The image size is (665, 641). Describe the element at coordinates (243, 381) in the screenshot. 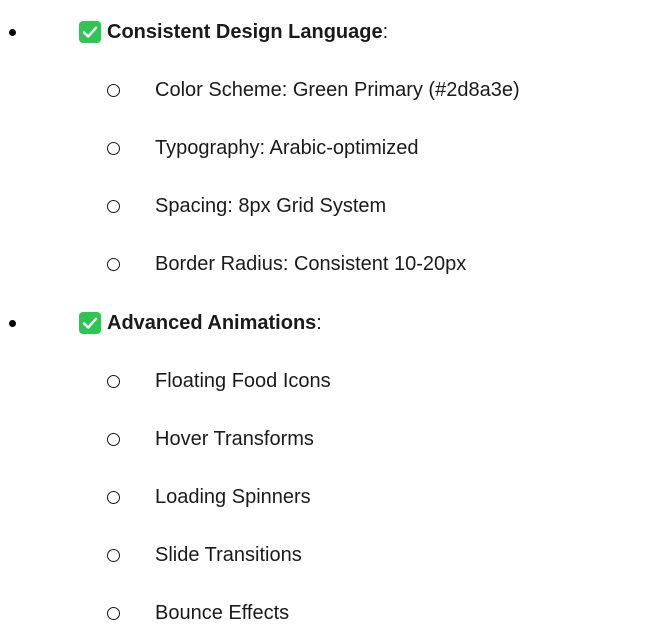

I see `list-item-text: Floating Food Icons` at that location.